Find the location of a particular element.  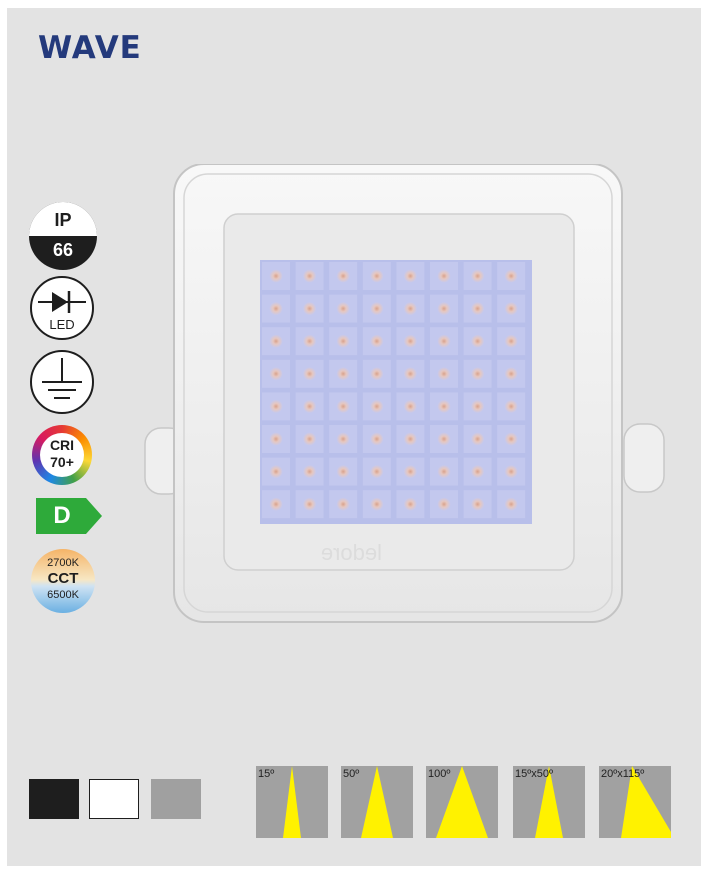

beam-angle-15: 15º is located at coordinates (292, 802).